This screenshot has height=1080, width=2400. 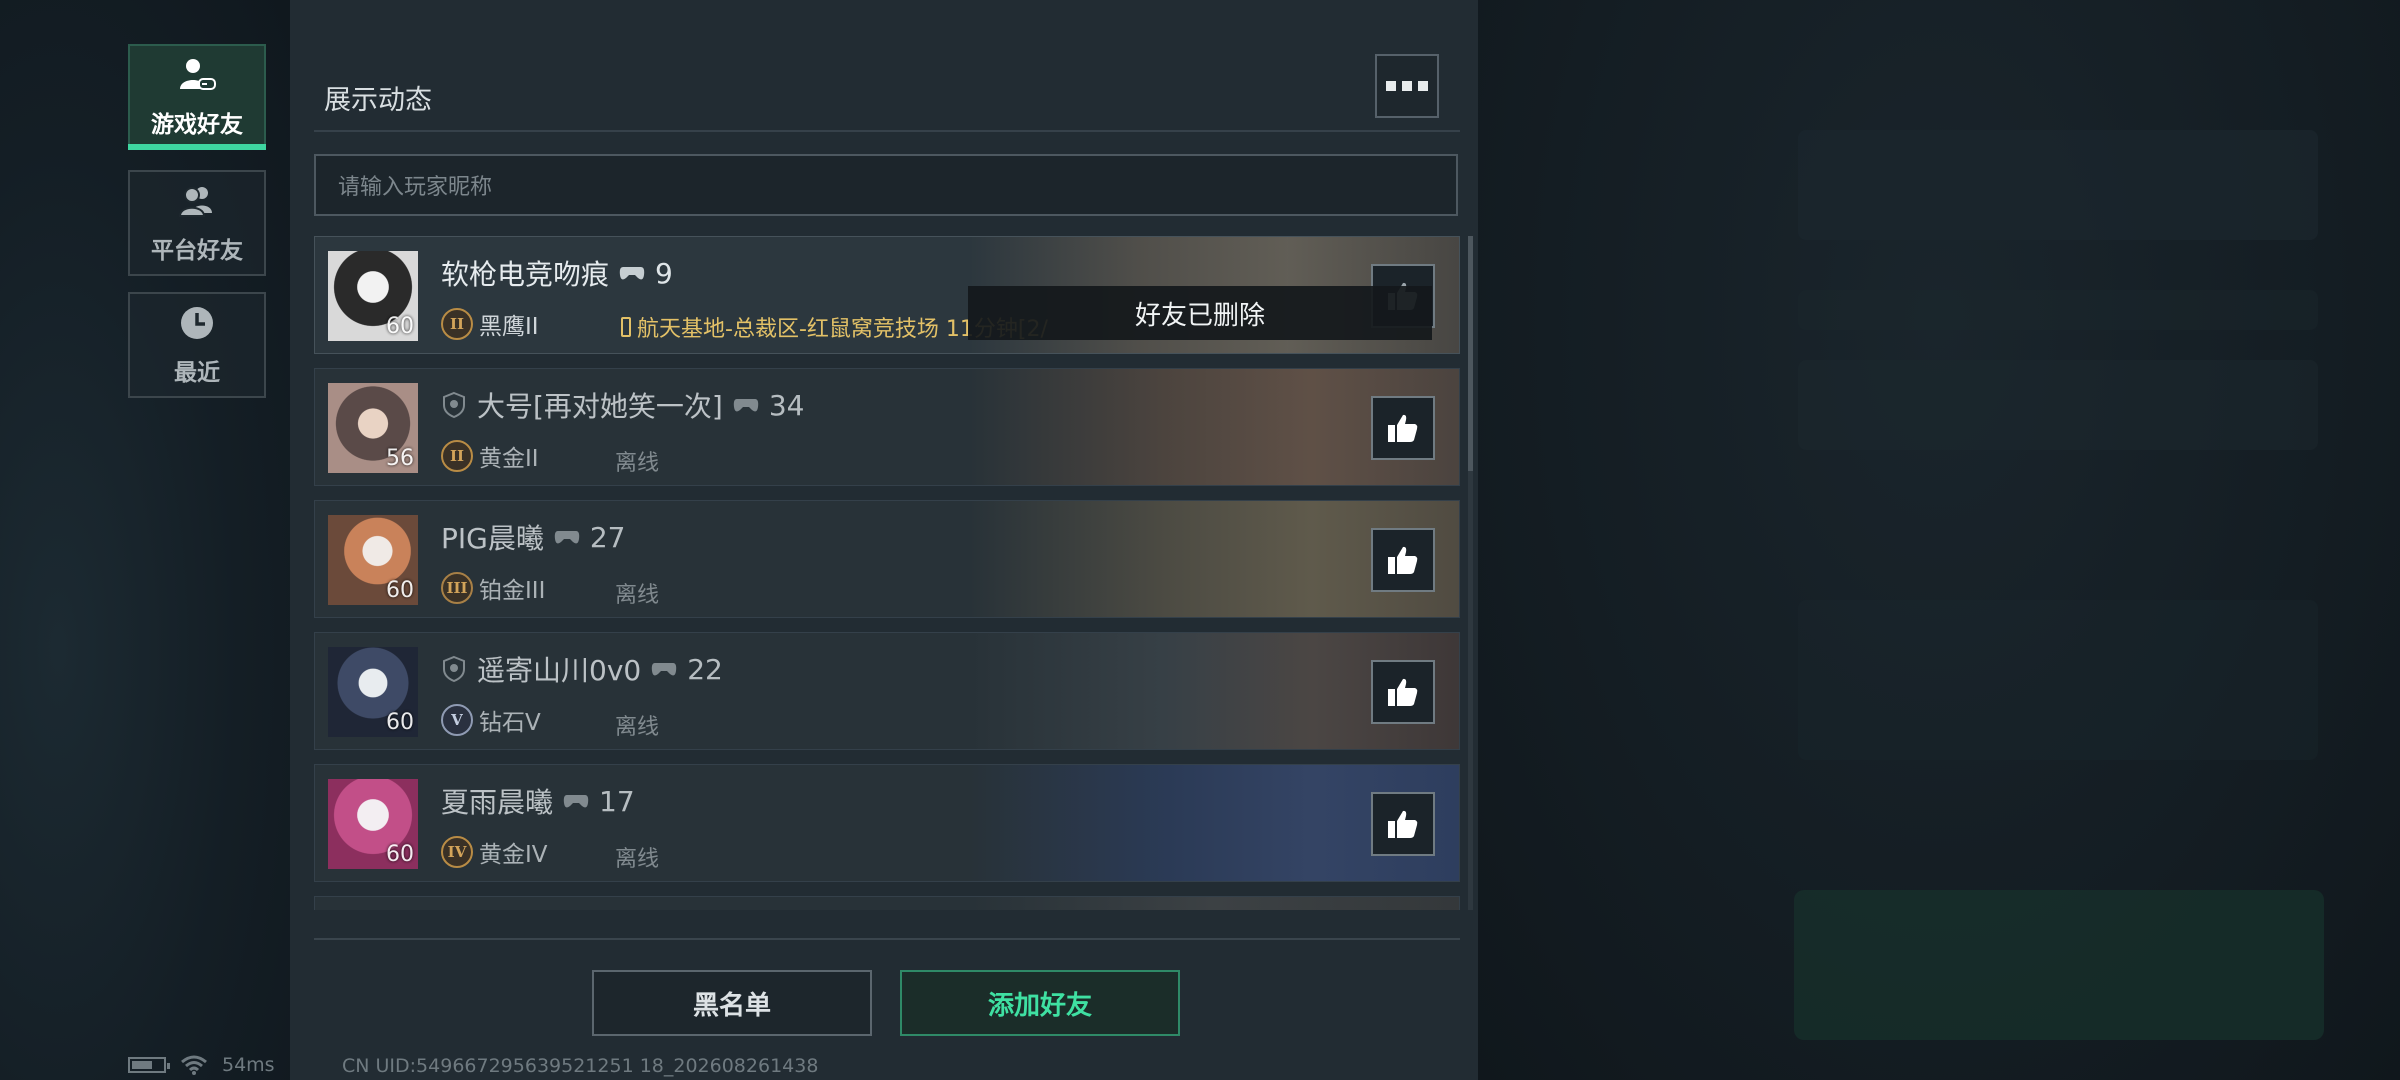 What do you see at coordinates (887, 691) in the screenshot?
I see `list-item: 60 遥寄山川0v0 22 V 钻石V 离线` at bounding box center [887, 691].